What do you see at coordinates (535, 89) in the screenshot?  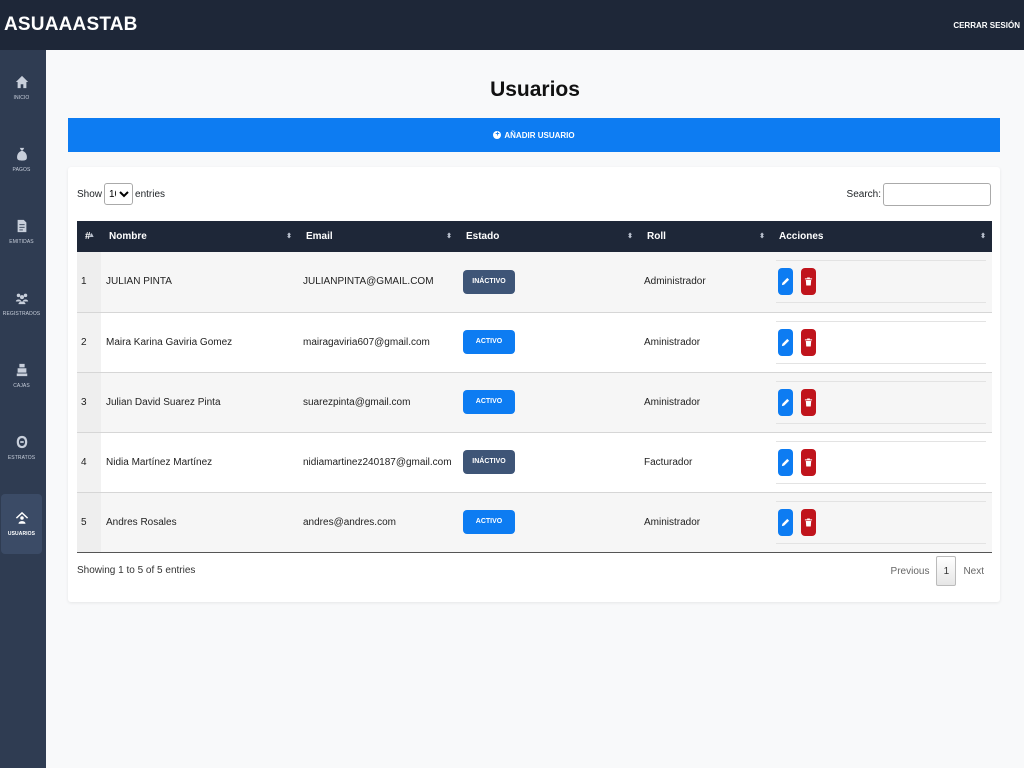 I see `page-title: Usuarios` at bounding box center [535, 89].